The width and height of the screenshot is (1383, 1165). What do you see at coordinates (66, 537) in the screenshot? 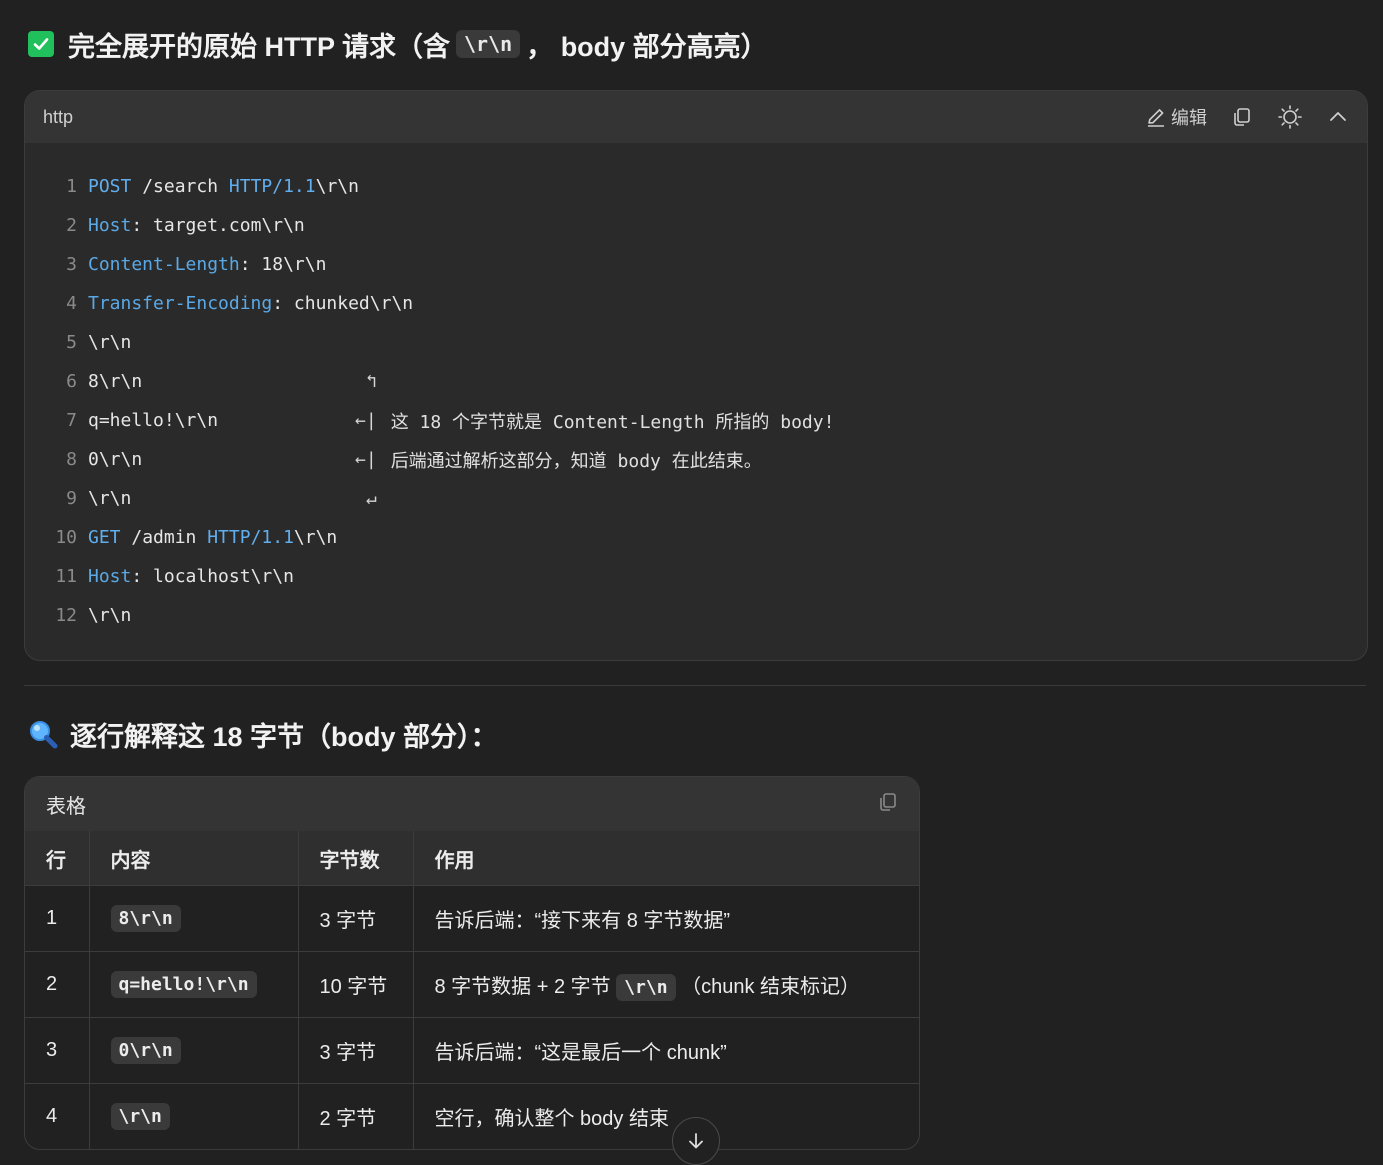
I see `line-number: 10` at bounding box center [66, 537].